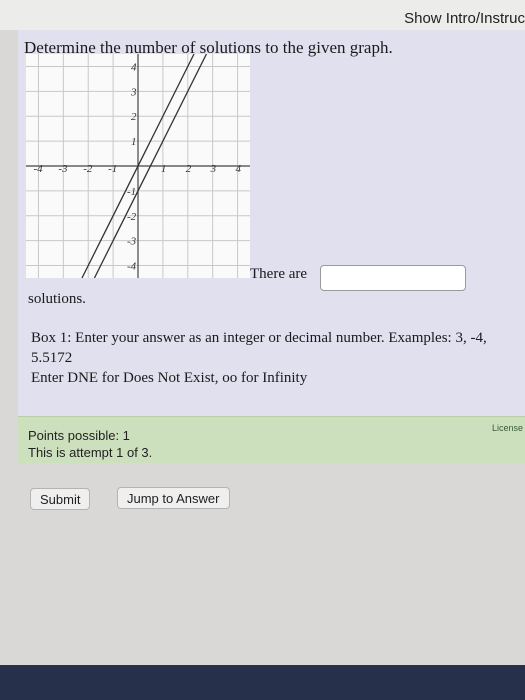  Describe the element at coordinates (134, 117) in the screenshot. I see `y-tick-label: 2` at that location.